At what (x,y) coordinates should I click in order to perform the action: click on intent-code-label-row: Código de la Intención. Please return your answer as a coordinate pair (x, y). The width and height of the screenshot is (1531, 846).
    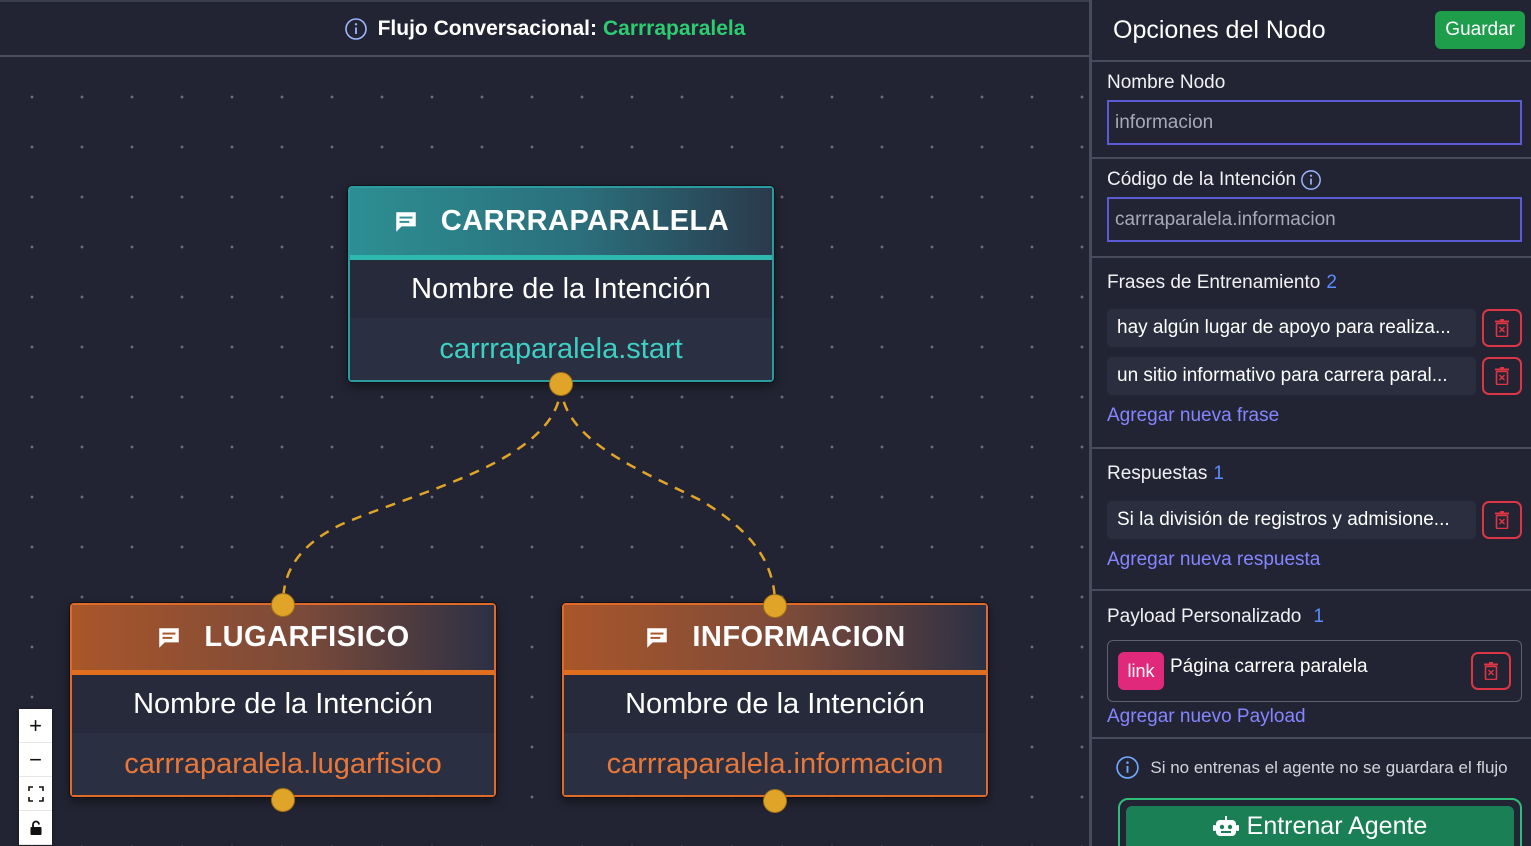
    Looking at the image, I should click on (1314, 180).